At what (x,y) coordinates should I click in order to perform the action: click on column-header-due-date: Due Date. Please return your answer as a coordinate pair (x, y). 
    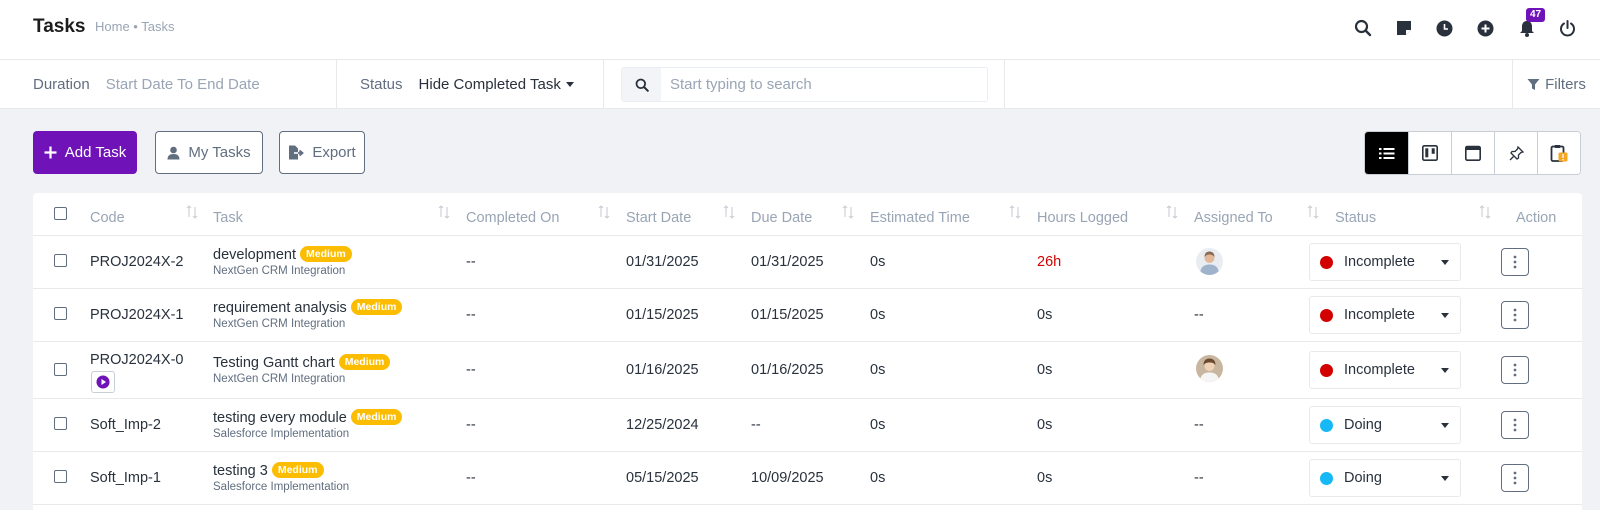
    Looking at the image, I should click on (781, 218).